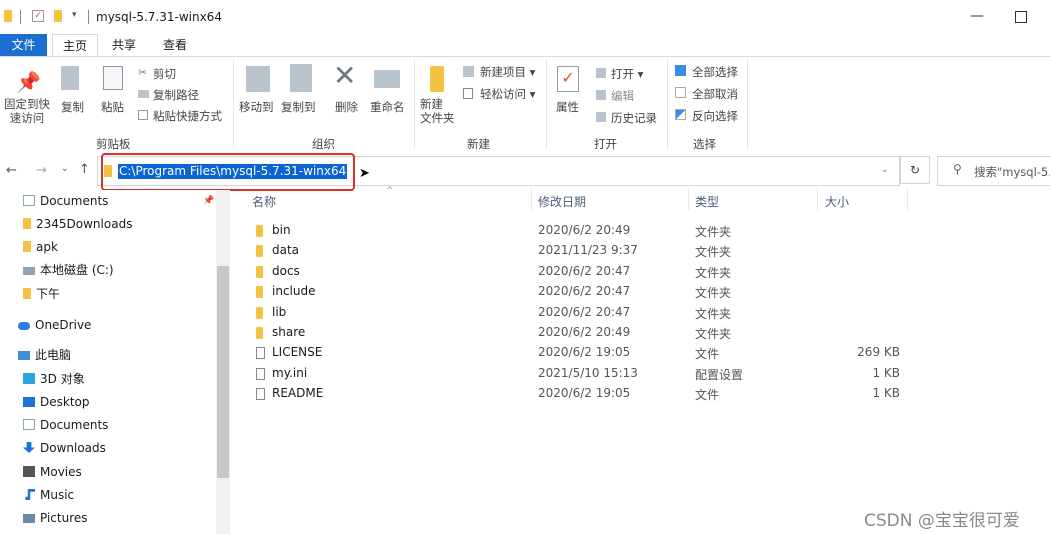 Image resolution: width=1050 pixels, height=534 pixels. Describe the element at coordinates (48, 495) in the screenshot. I see `nav-item-12: Music` at that location.